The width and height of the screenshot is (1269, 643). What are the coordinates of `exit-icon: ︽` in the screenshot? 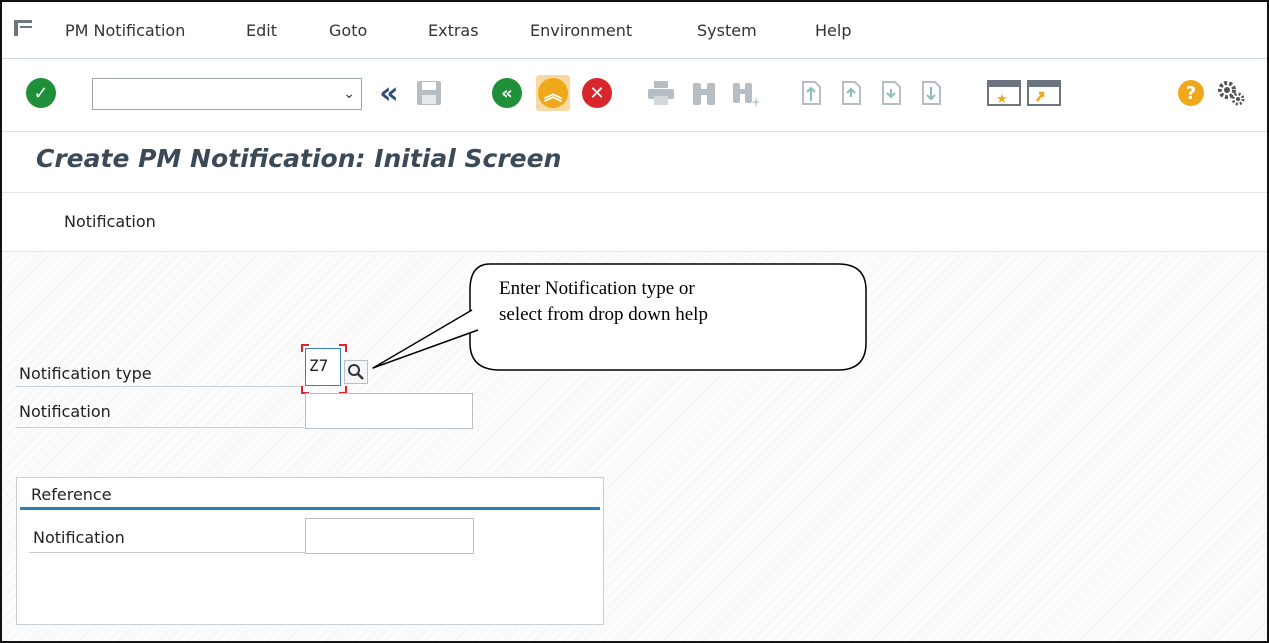 It's located at (553, 93).